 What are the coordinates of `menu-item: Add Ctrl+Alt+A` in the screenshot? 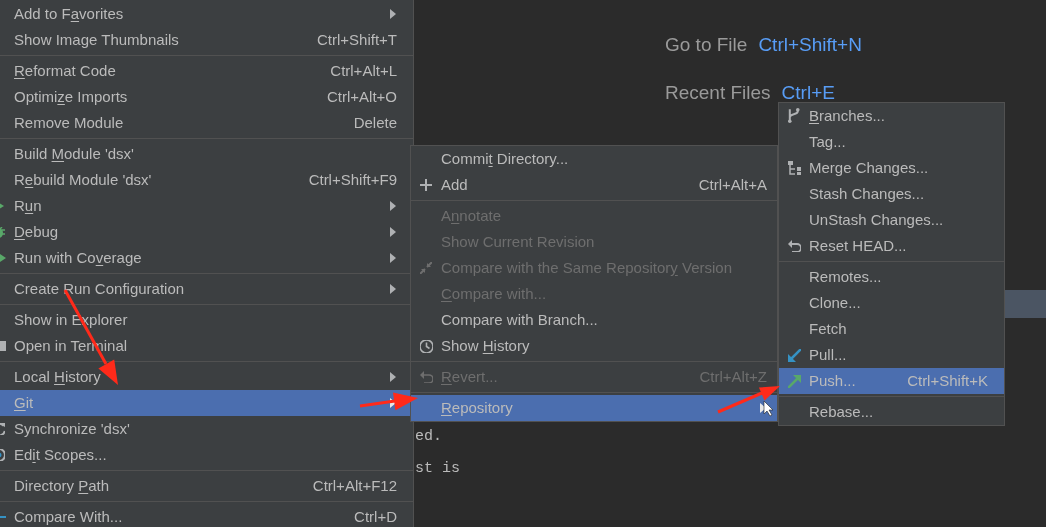 It's located at (594, 185).